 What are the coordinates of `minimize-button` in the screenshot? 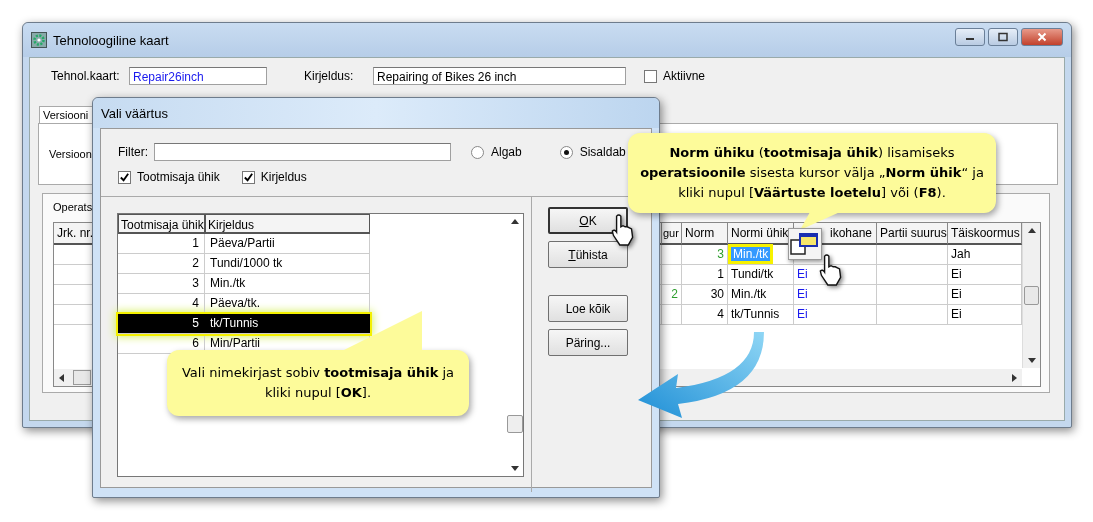 It's located at (970, 37).